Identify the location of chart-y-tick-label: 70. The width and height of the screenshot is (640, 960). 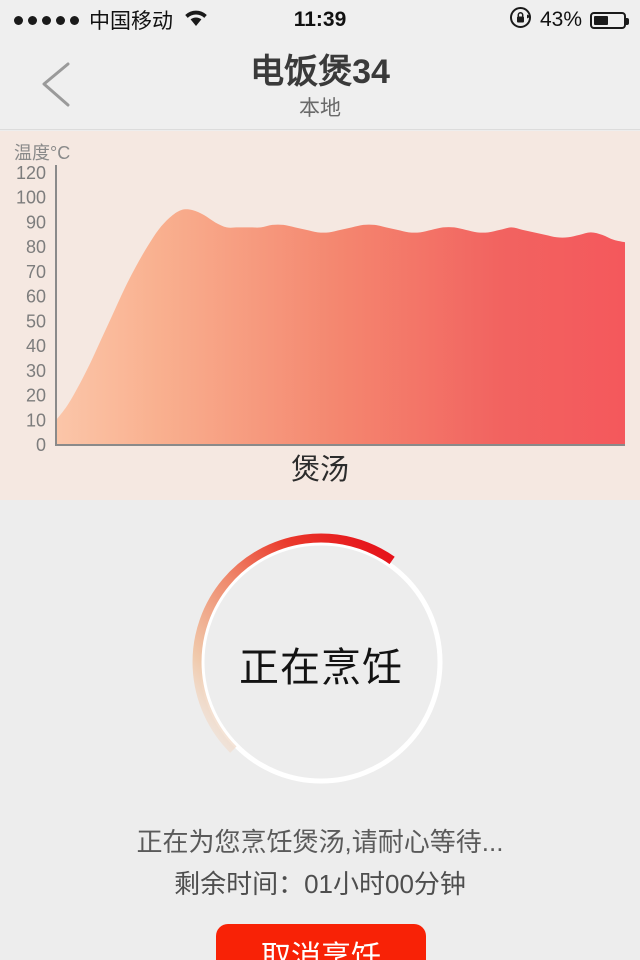
(36, 272).